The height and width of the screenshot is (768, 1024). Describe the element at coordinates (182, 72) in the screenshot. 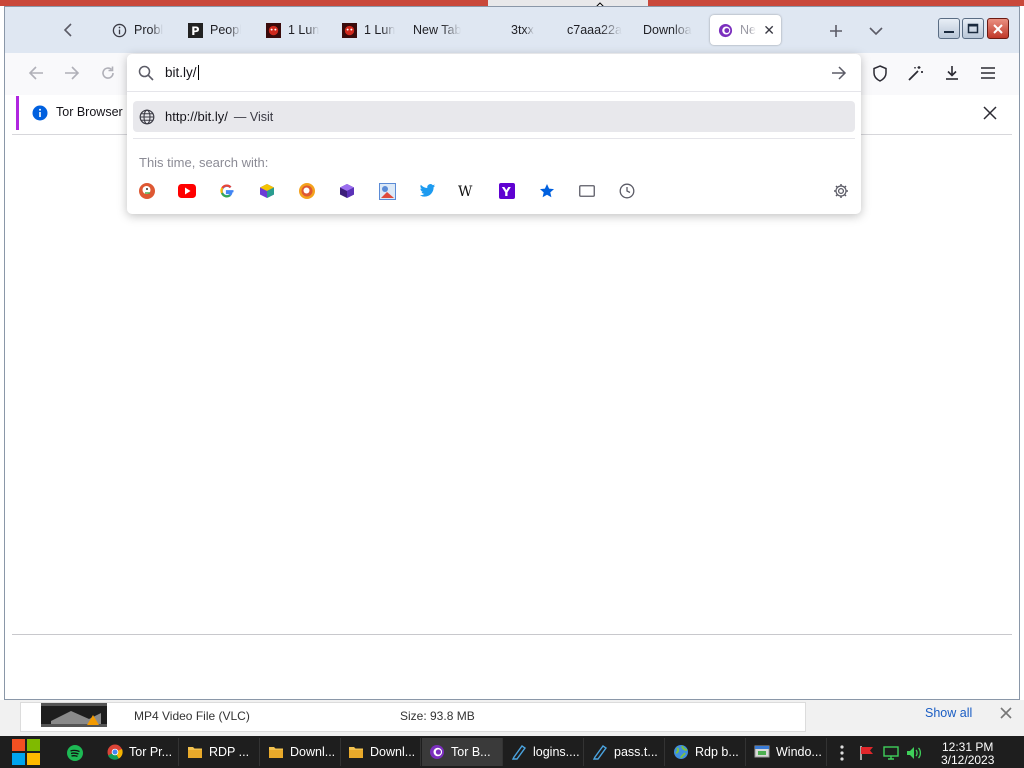

I see `url-input: bit.ly/` at that location.